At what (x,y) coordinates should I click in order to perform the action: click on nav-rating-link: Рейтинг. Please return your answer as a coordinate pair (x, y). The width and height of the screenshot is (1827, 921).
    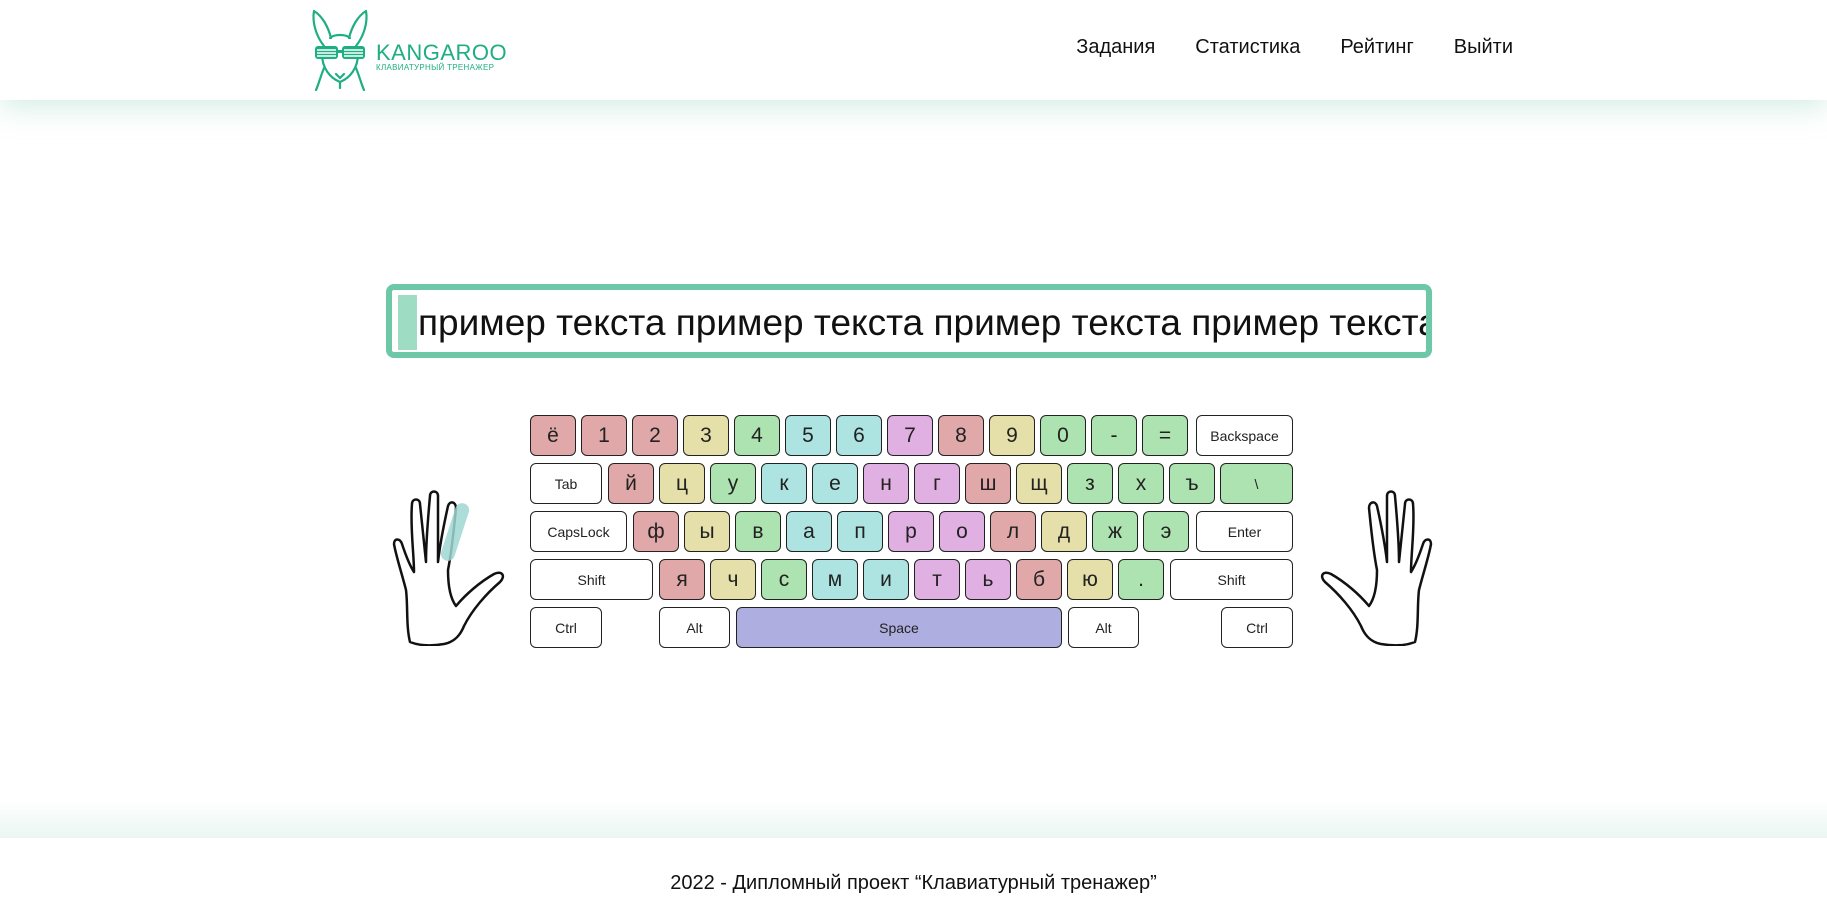
    Looking at the image, I should click on (1376, 47).